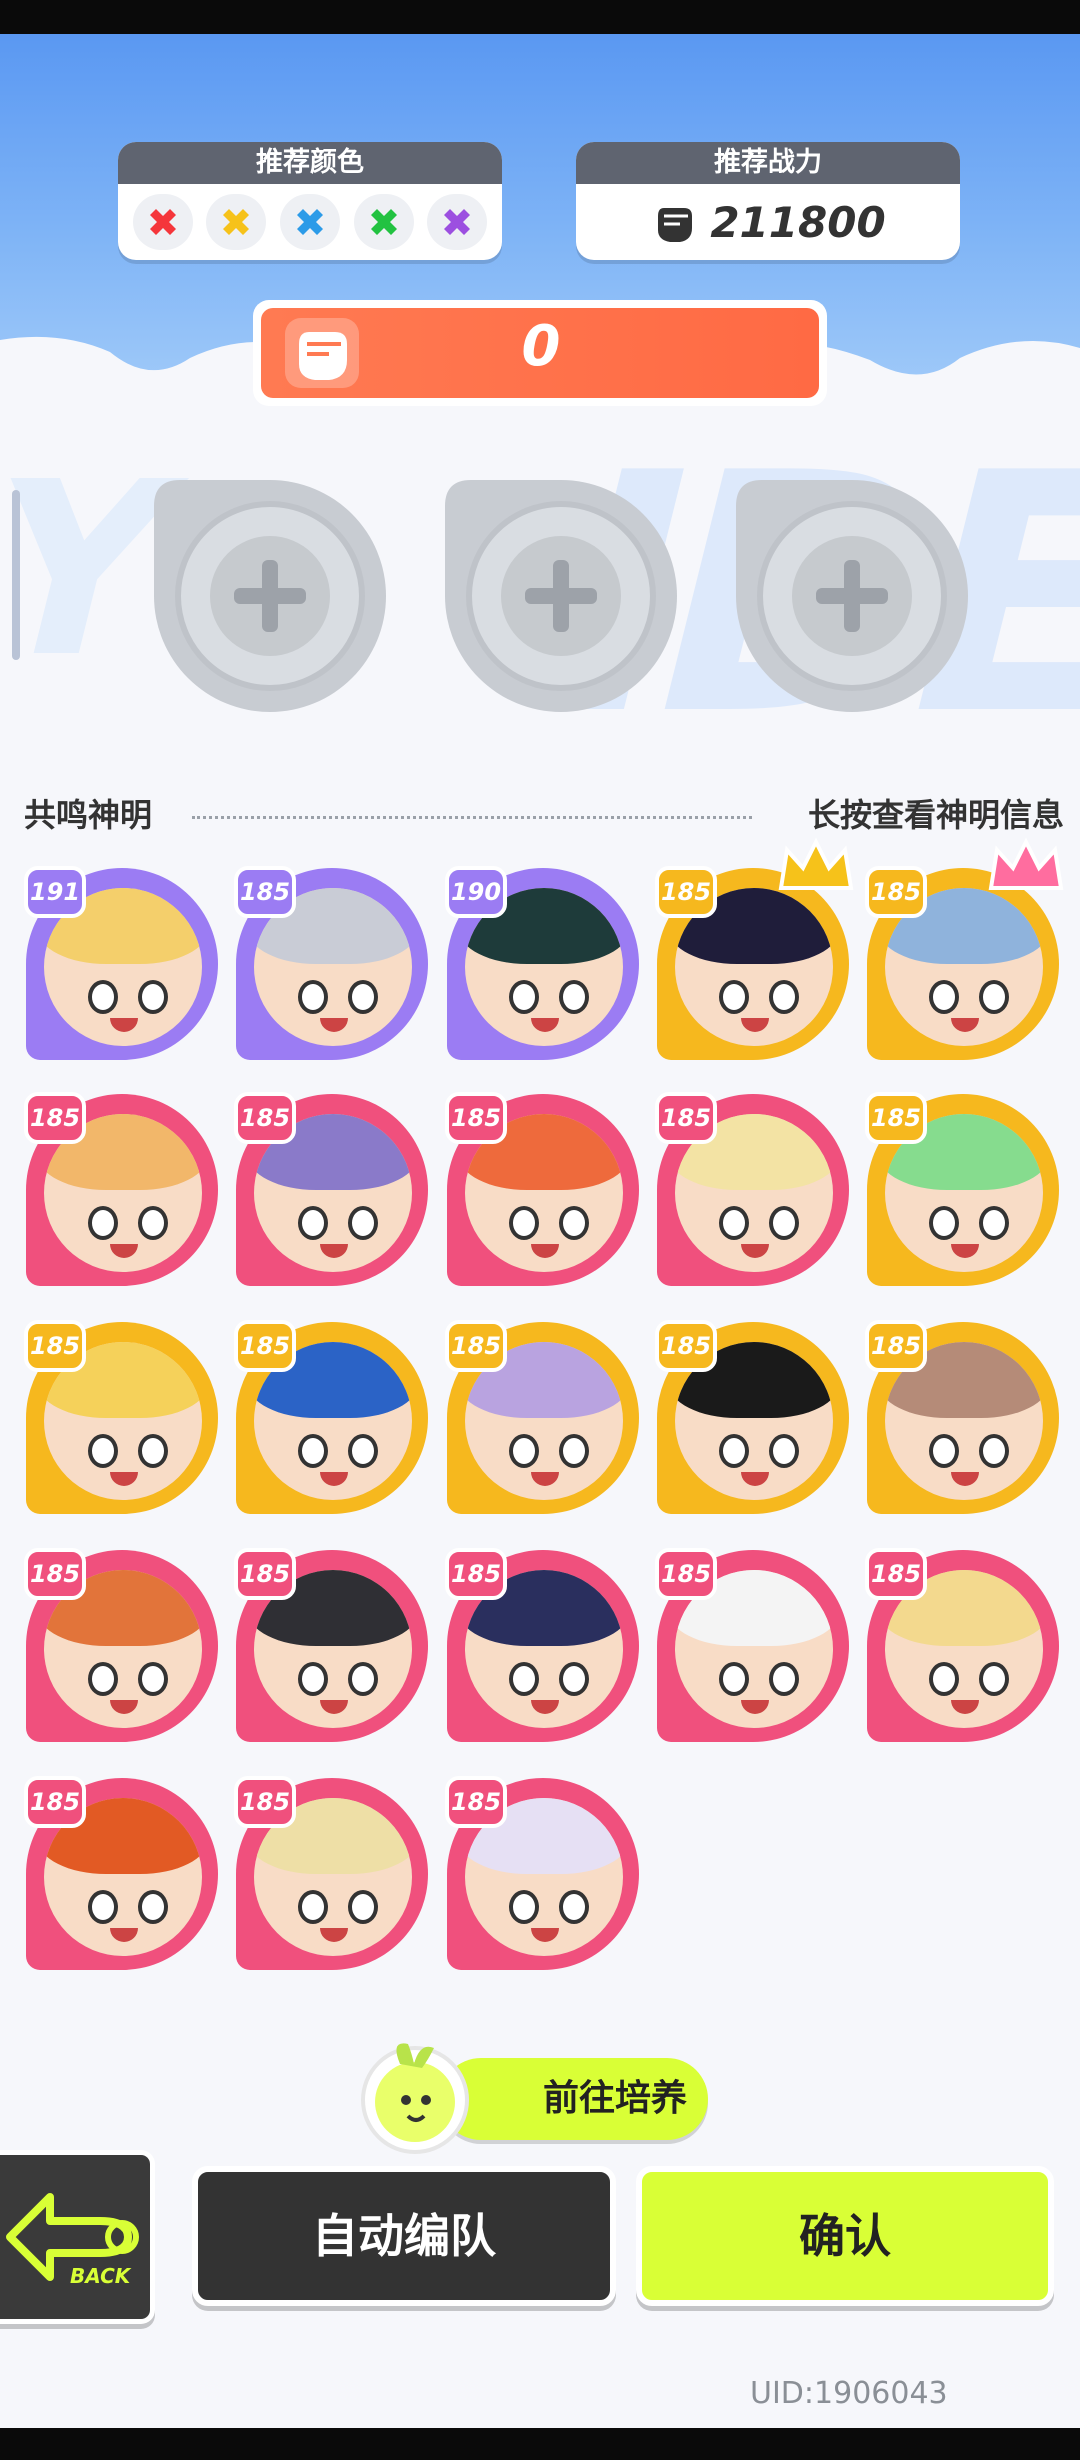  I want to click on recommend-power-panel: 推荐战力 211800, so click(768, 201).